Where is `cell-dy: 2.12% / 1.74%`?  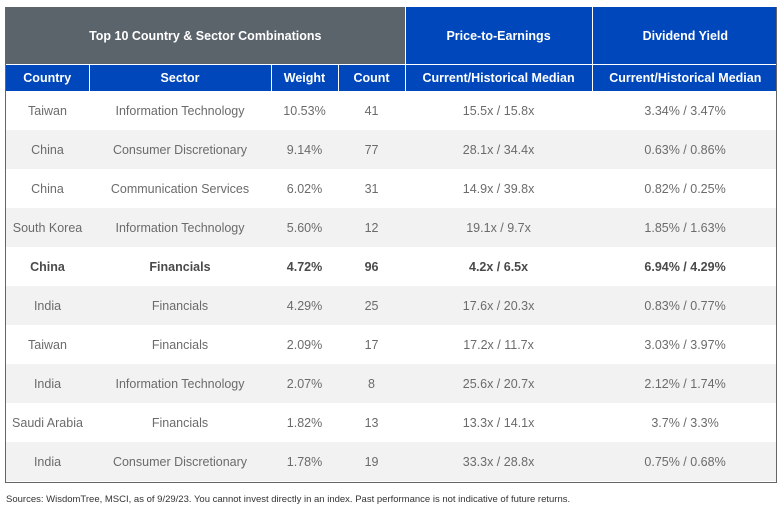 cell-dy: 2.12% / 1.74% is located at coordinates (684, 383).